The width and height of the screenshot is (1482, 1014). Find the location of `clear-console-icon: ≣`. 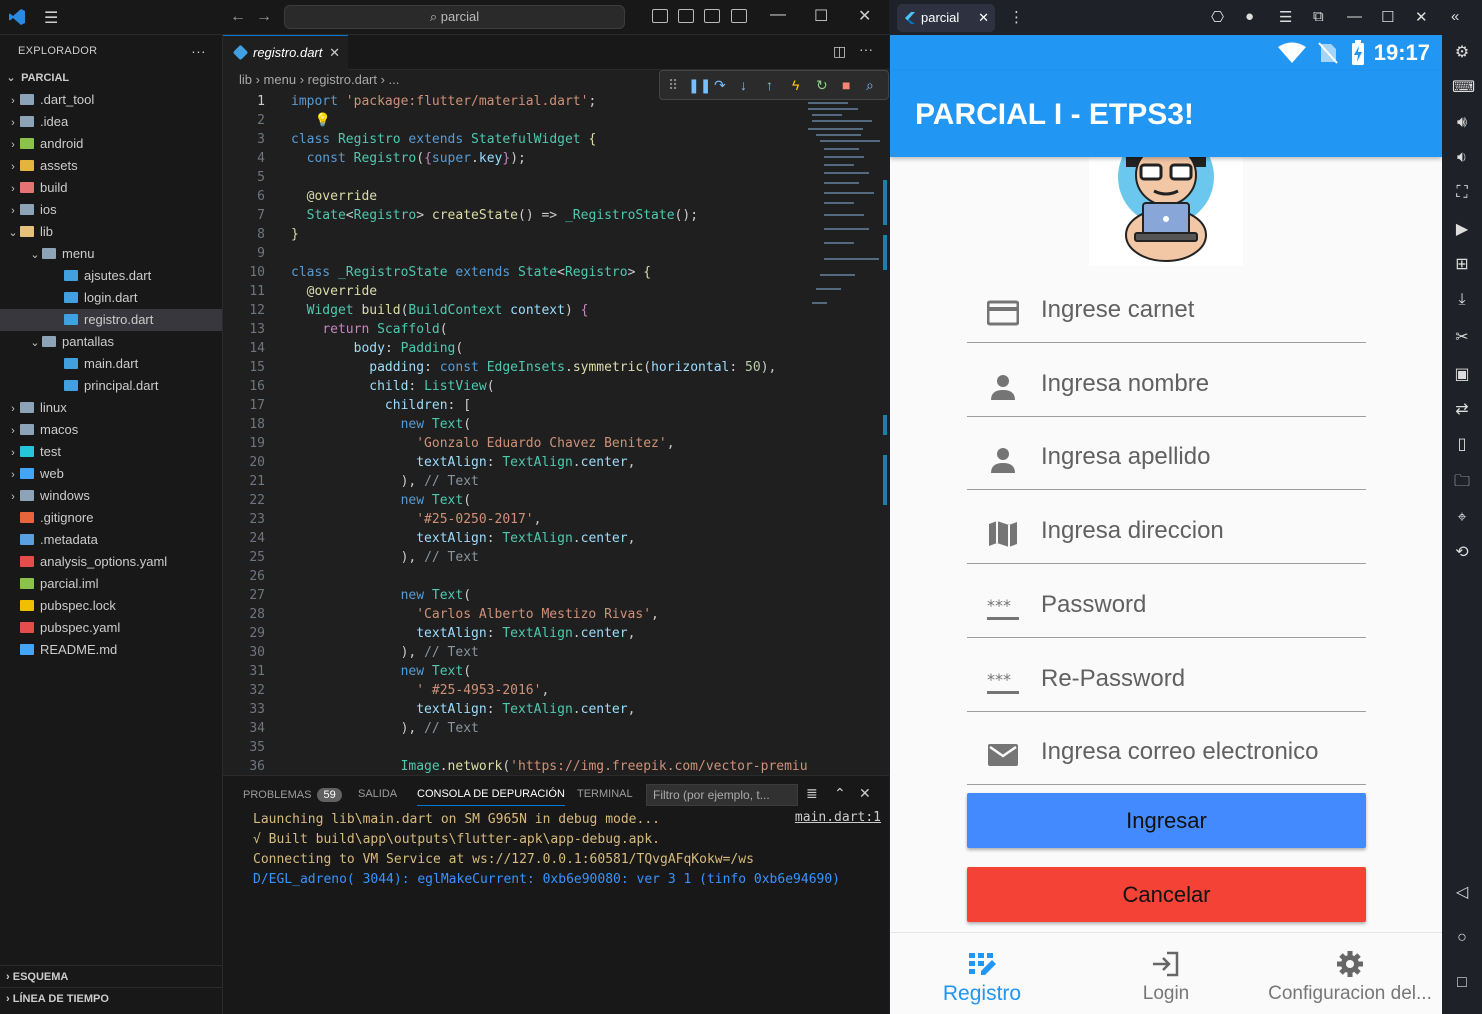

clear-console-icon: ≣ is located at coordinates (812, 793).